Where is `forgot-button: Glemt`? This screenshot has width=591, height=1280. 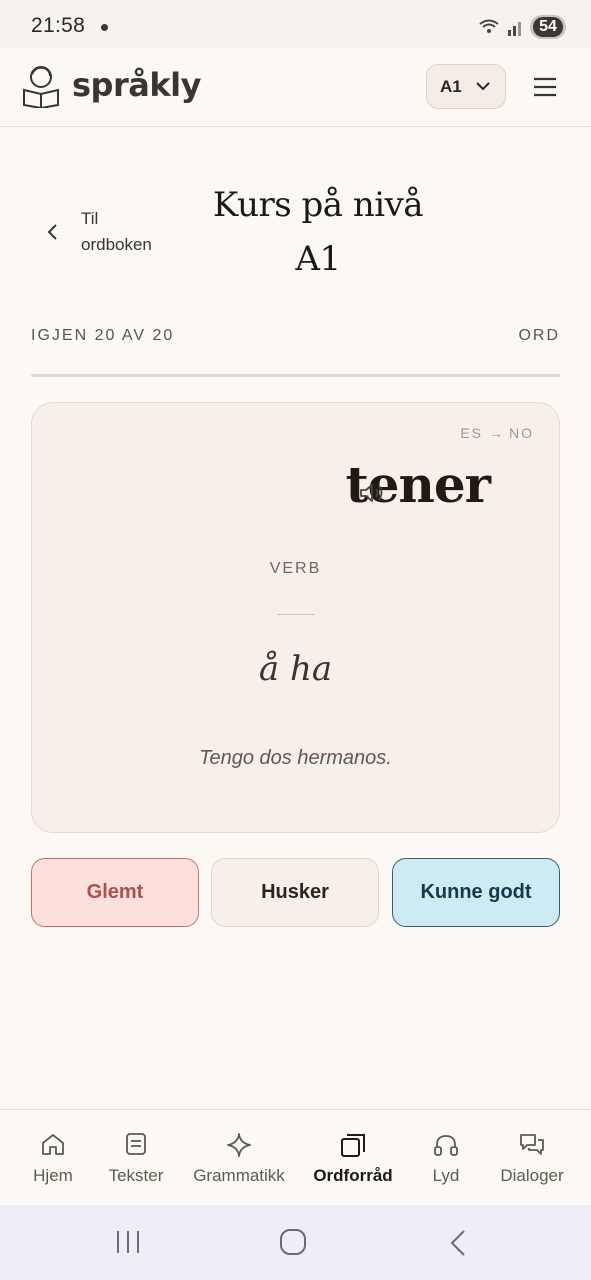 forgot-button: Glemt is located at coordinates (115, 892).